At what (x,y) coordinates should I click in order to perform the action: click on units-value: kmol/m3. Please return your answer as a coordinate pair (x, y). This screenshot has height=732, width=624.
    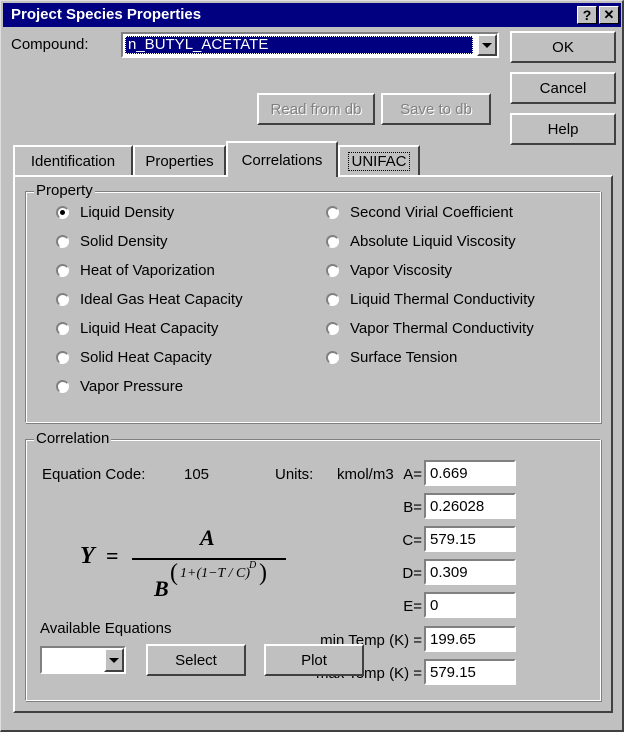
    Looking at the image, I should click on (365, 474).